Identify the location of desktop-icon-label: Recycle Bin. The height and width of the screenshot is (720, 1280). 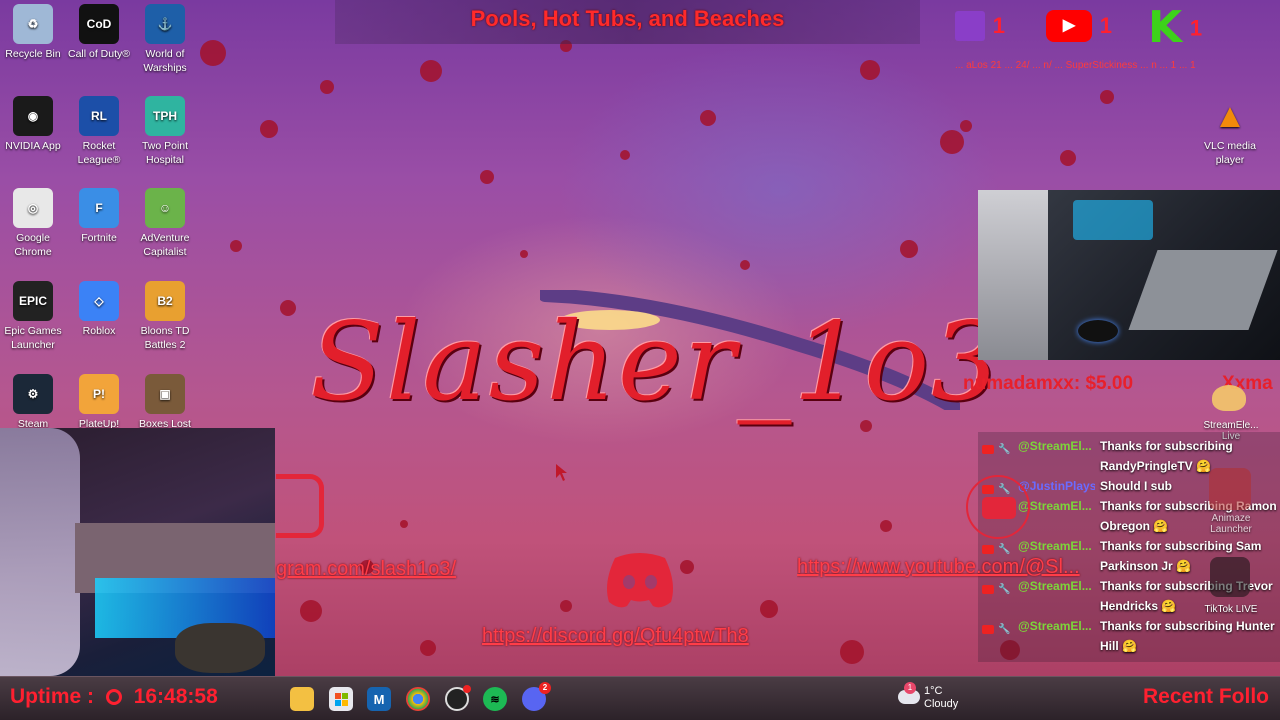
(33, 54).